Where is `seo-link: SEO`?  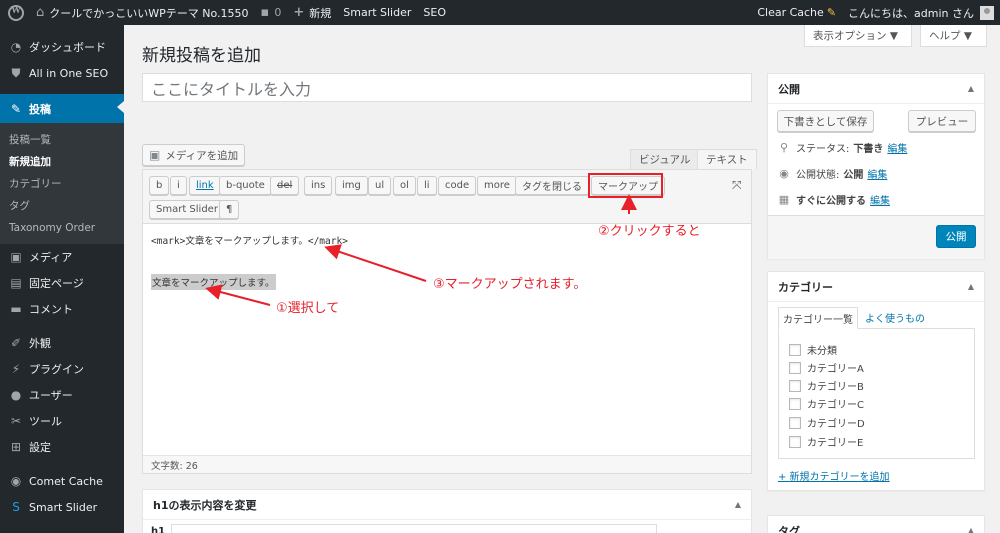 seo-link: SEO is located at coordinates (434, 12).